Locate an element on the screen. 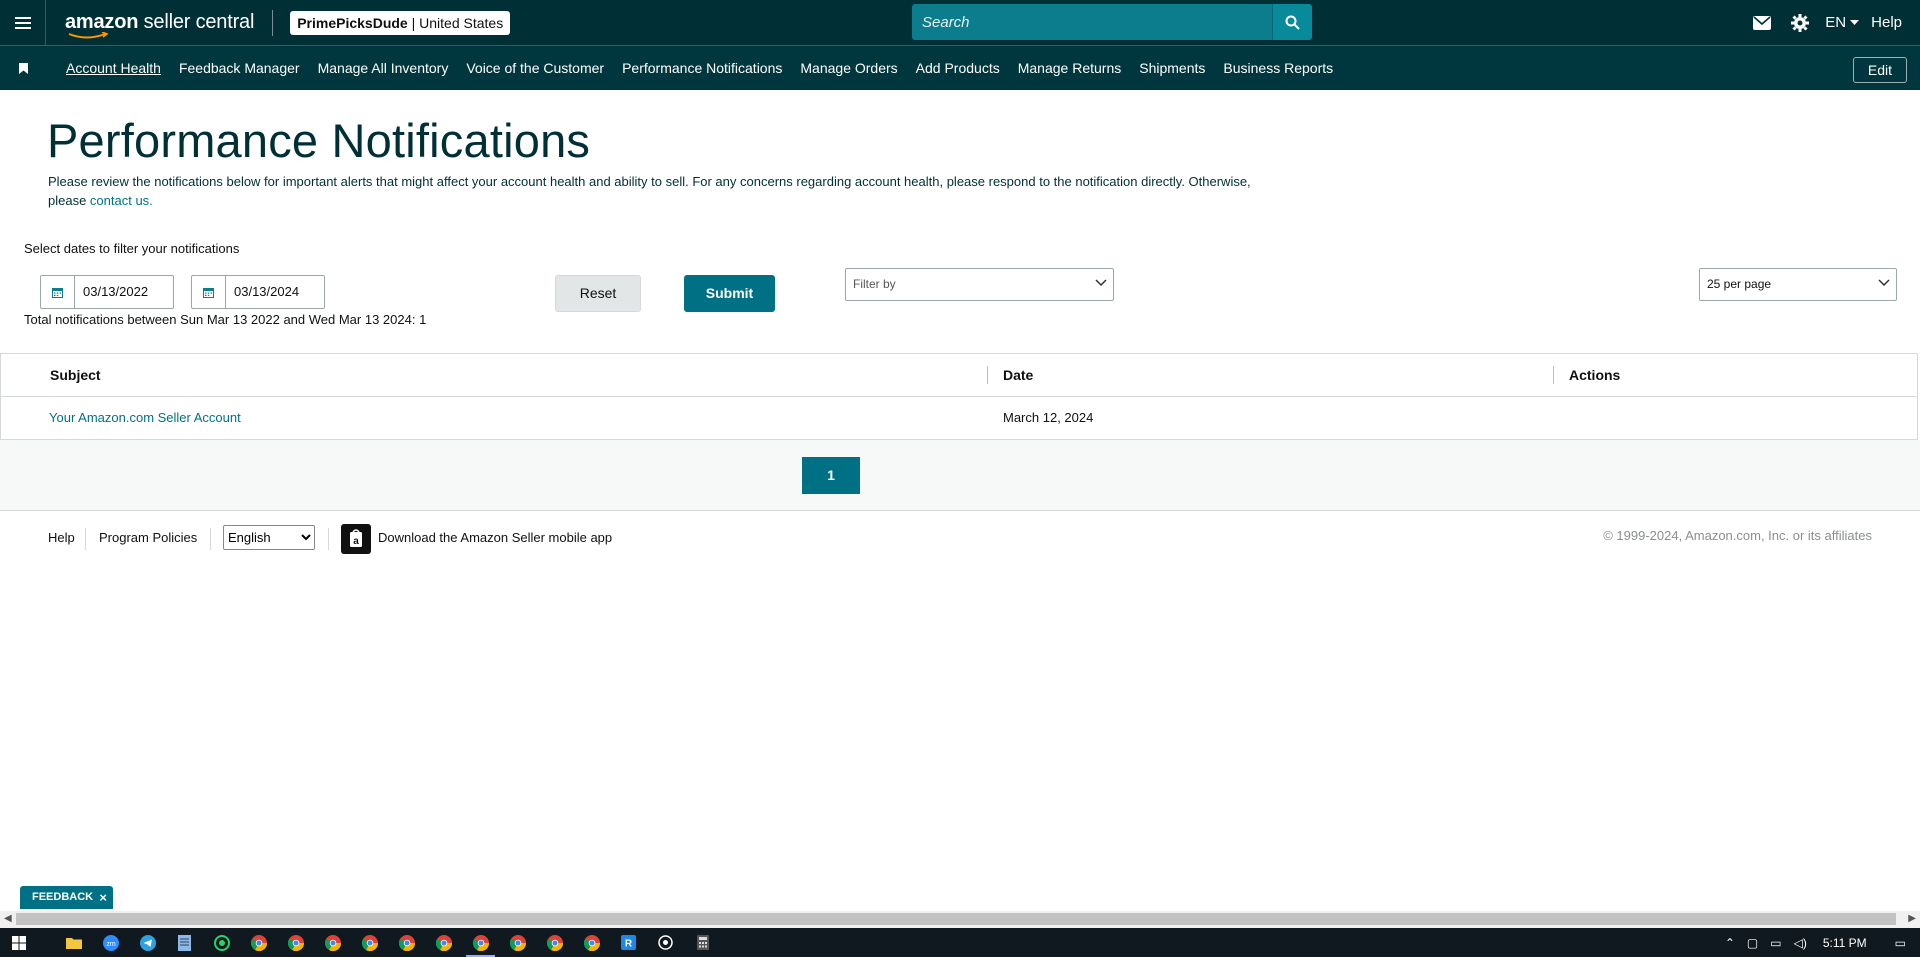 This screenshot has width=1920, height=957. svg-text: R is located at coordinates (629, 944).